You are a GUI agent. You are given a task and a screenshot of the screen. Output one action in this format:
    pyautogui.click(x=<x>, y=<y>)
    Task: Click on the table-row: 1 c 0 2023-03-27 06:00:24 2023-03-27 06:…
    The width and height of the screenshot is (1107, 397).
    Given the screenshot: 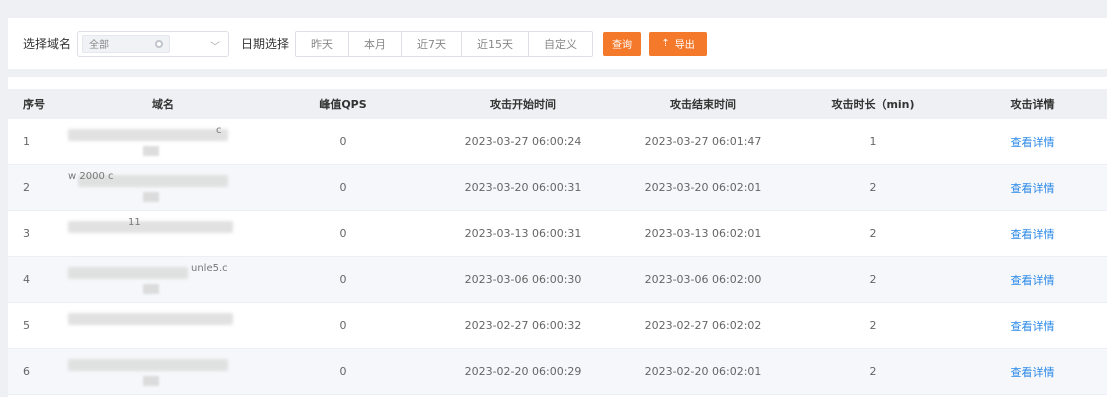 What is the action you would take?
    pyautogui.click(x=557, y=142)
    